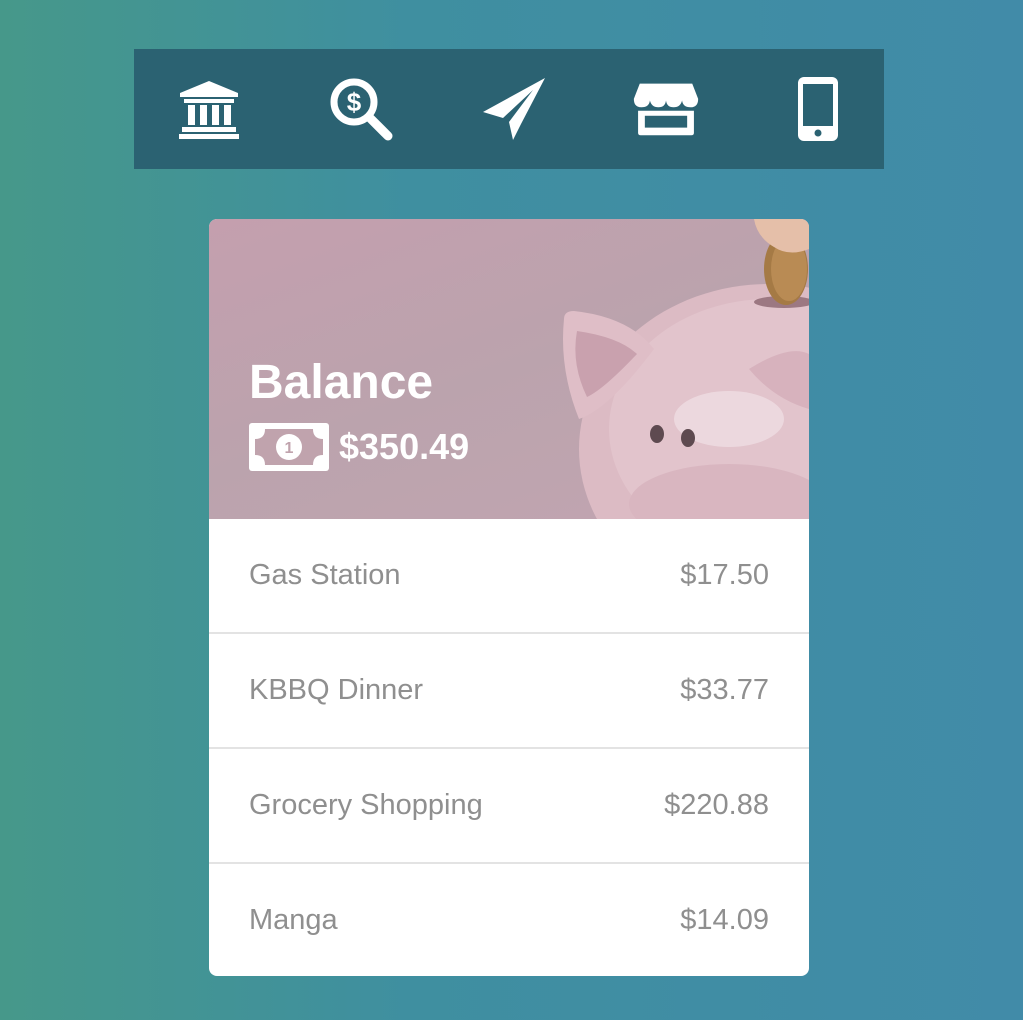 The width and height of the screenshot is (1023, 1020). I want to click on paper-plane-icon, so click(513, 109).